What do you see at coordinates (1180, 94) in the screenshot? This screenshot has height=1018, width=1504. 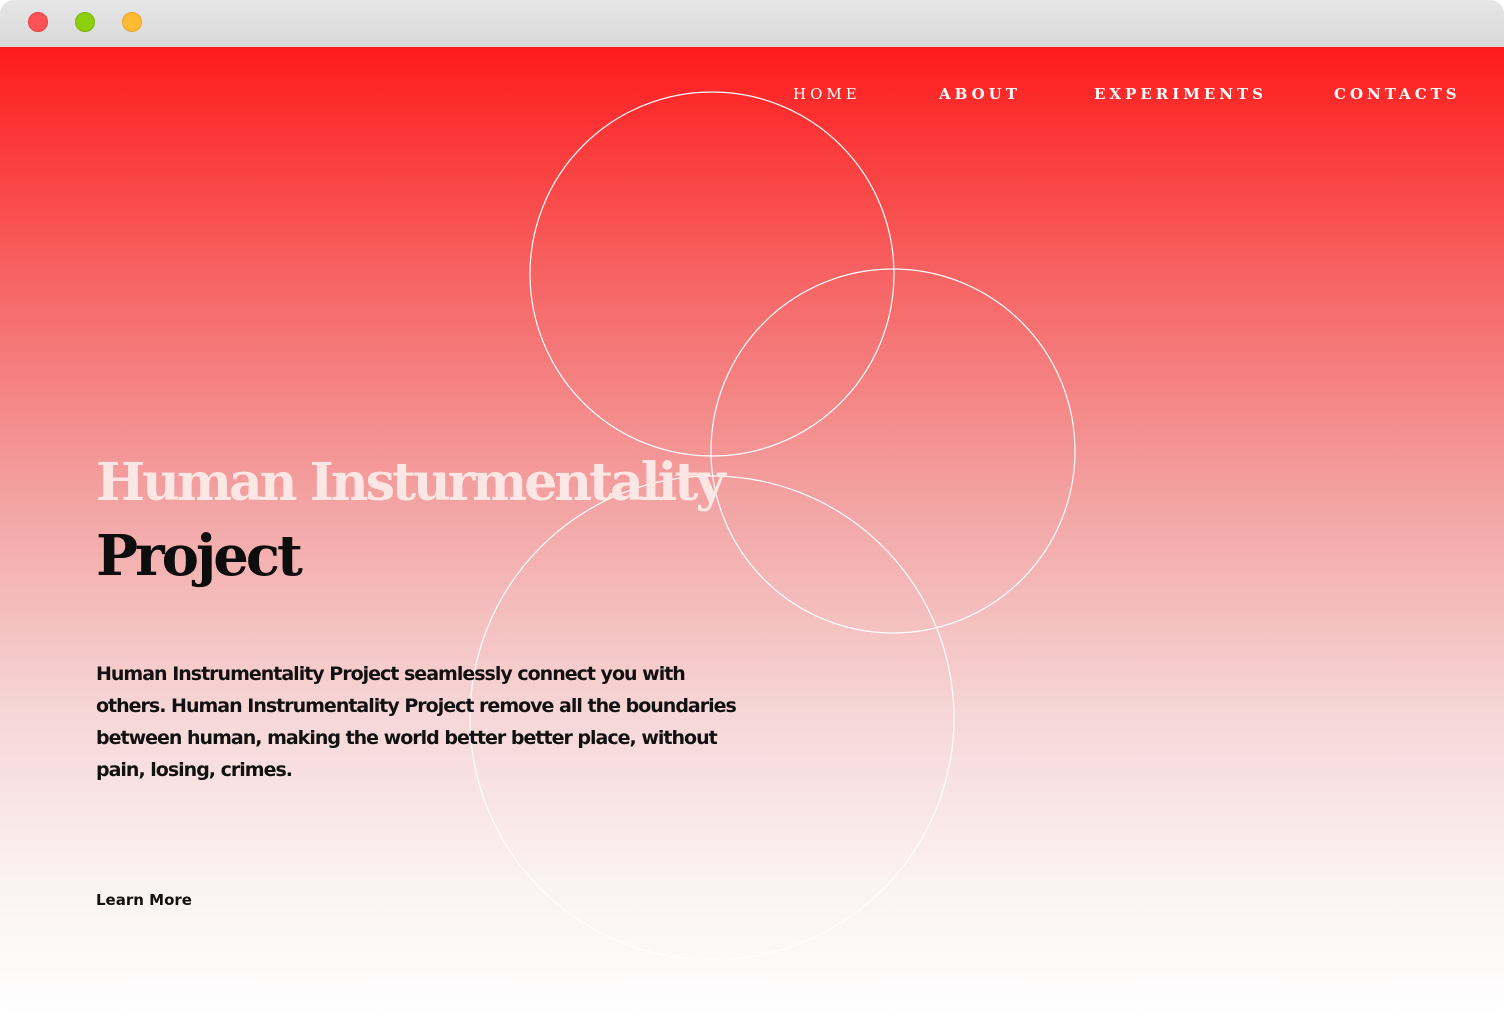 I see `nav-experiments: EXPERIMENTS` at bounding box center [1180, 94].